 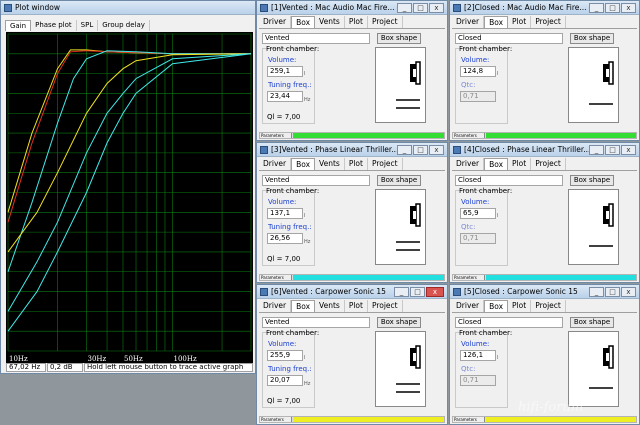 What do you see at coordinates (18, 25) in the screenshot?
I see `tab-gain: Gain` at bounding box center [18, 25].